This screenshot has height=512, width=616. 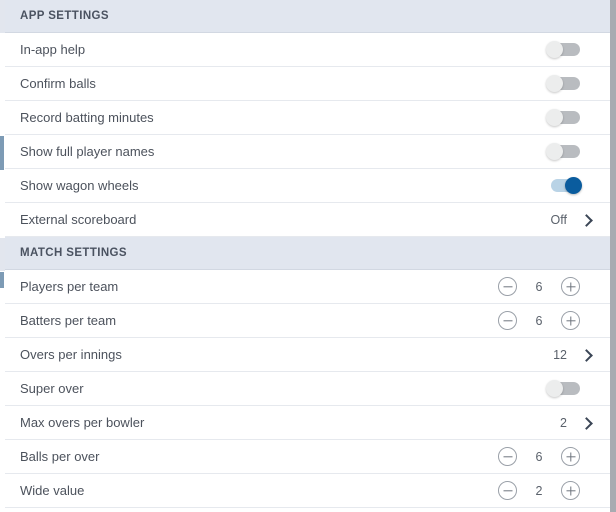 What do you see at coordinates (73, 253) in the screenshot?
I see `section-header-label: MATCH SETTINGS` at bounding box center [73, 253].